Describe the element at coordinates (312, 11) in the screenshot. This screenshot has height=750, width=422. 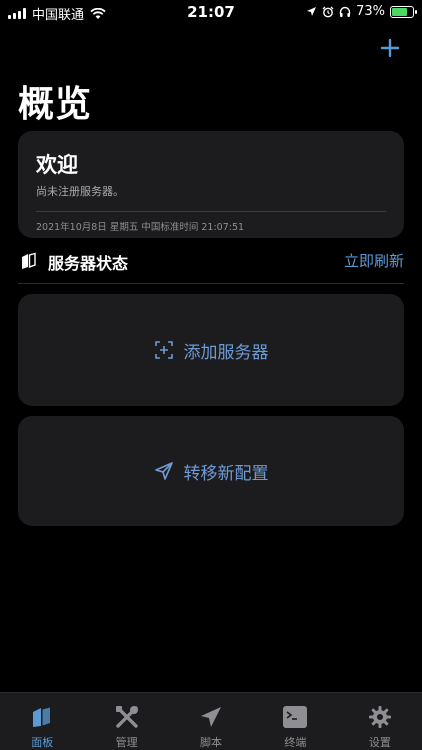
I see `location-icon` at that location.